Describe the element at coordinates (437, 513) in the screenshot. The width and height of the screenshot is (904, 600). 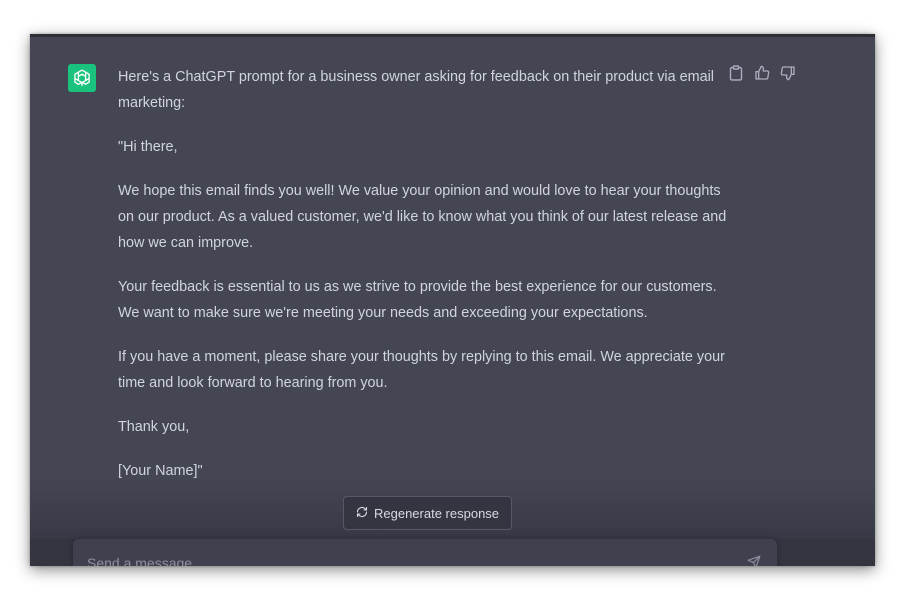
I see `regenerate-label: Regenerate response` at that location.